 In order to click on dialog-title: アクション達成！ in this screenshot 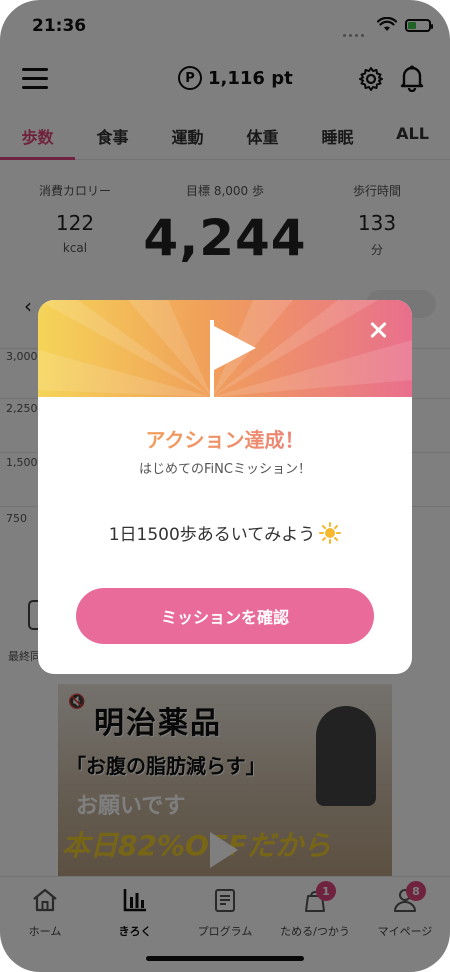, I will do `click(225, 438)`.